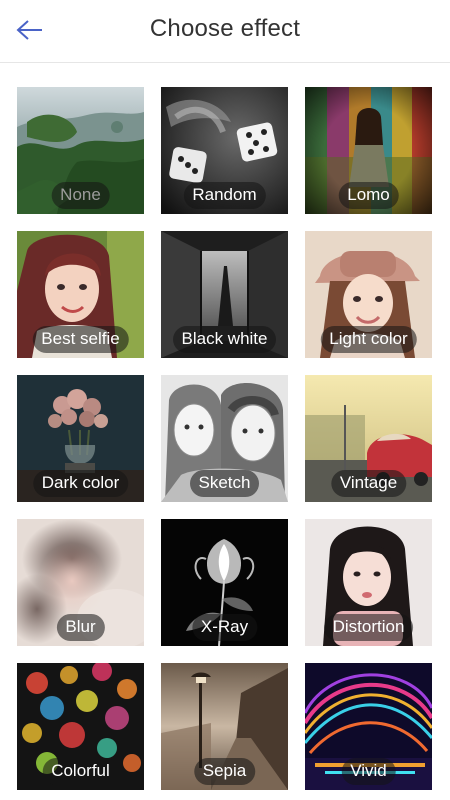 The image size is (450, 800). Describe the element at coordinates (80, 771) in the screenshot. I see `effect-label: Colorful` at that location.